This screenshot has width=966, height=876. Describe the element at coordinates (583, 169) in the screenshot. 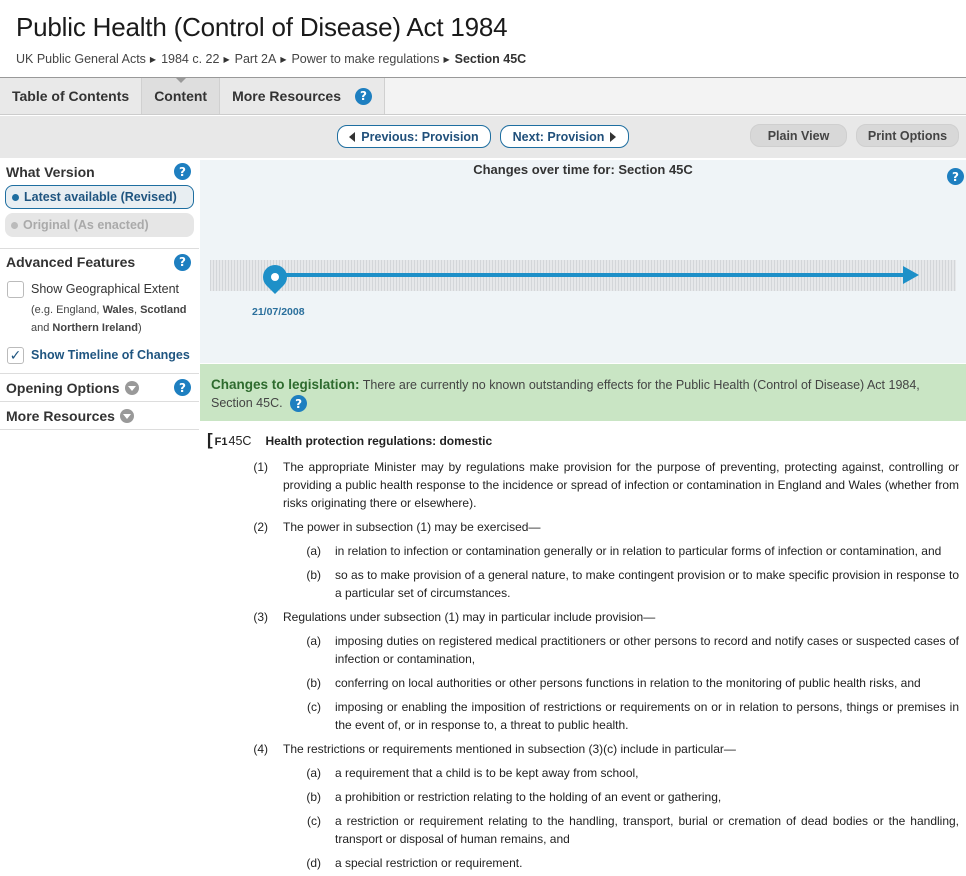

I see `timeline-title: Changes over time for: Section 45C` at that location.